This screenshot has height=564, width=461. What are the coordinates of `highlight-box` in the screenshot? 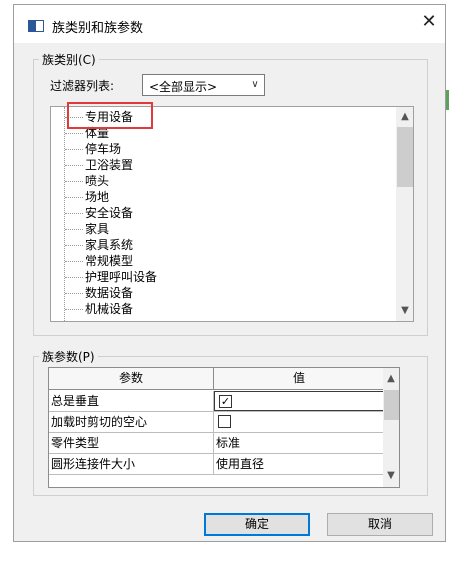 It's located at (110, 115).